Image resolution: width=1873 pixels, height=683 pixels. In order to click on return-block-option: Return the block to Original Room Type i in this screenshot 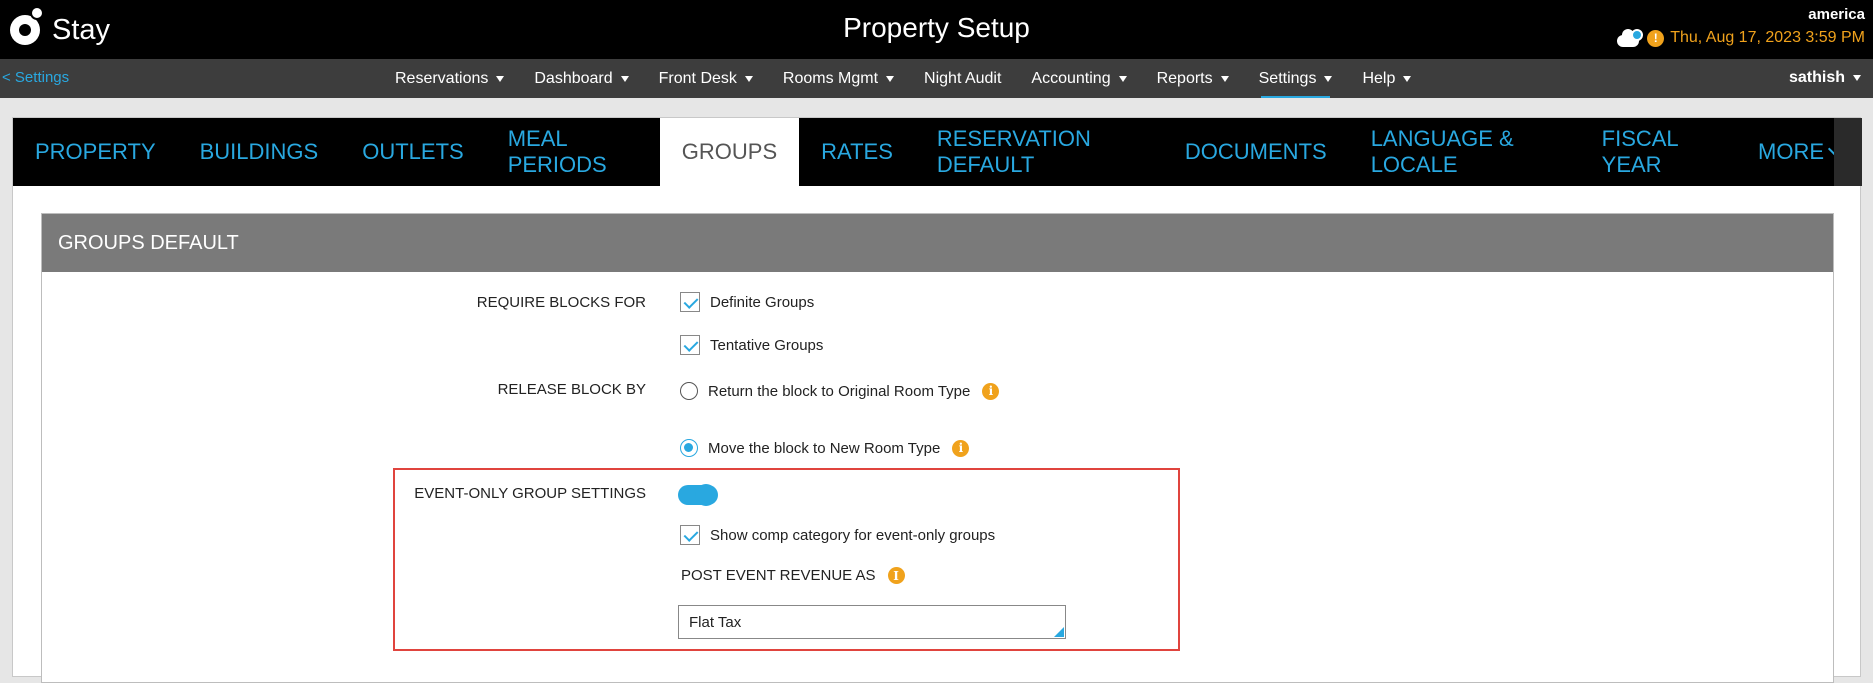, I will do `click(840, 391)`.